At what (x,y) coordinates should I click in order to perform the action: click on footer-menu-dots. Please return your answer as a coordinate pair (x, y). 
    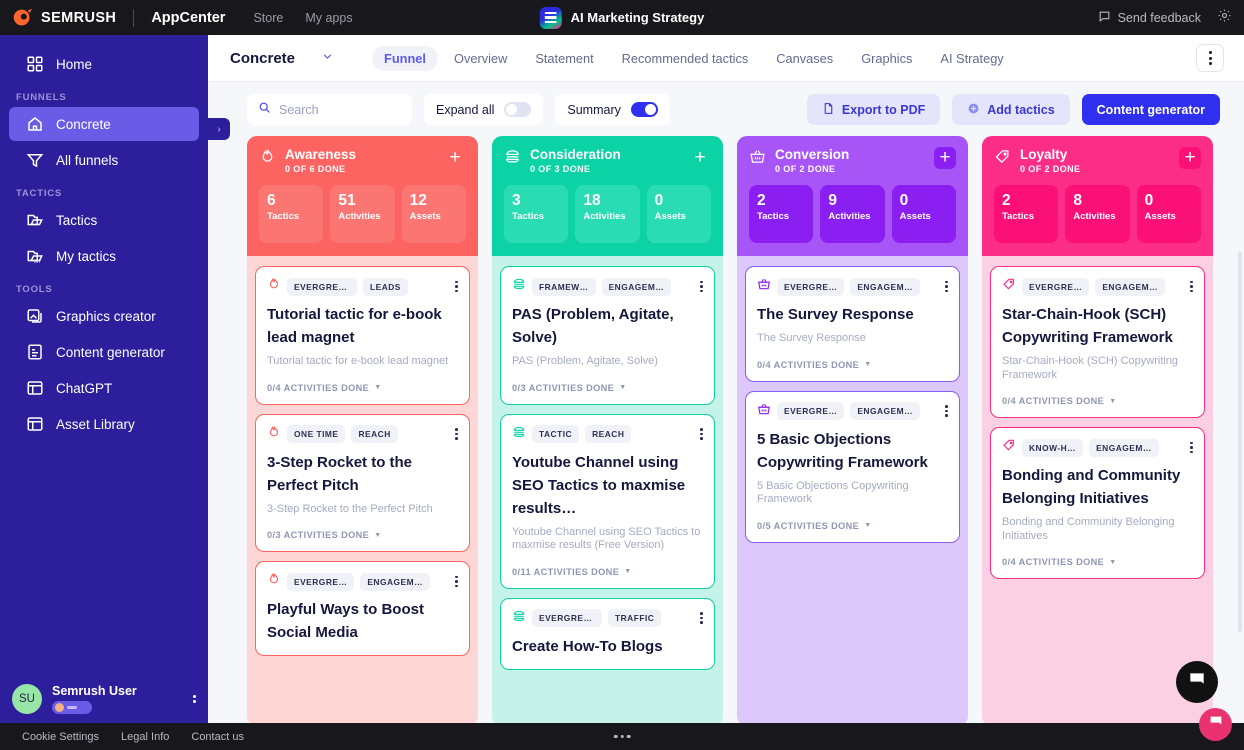
    Looking at the image, I should click on (622, 736).